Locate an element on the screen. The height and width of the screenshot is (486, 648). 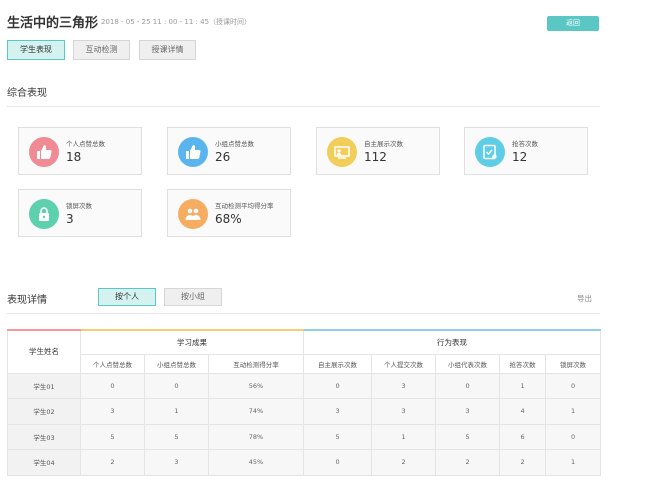
stat-label: 自主展示次数 is located at coordinates (383, 144).